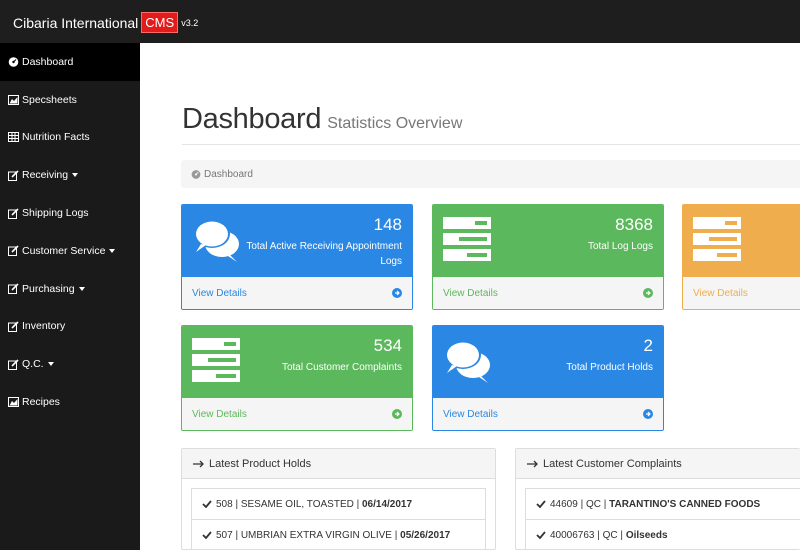 Image resolution: width=800 pixels, height=550 pixels. I want to click on sidebar-item-recipes: Recipes, so click(70, 402).